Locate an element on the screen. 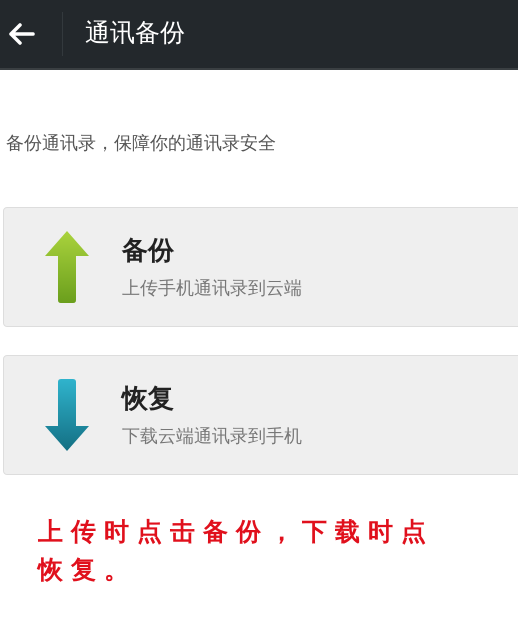  annotation-text: 上传时点击备份，下载时点 is located at coordinates (236, 532).